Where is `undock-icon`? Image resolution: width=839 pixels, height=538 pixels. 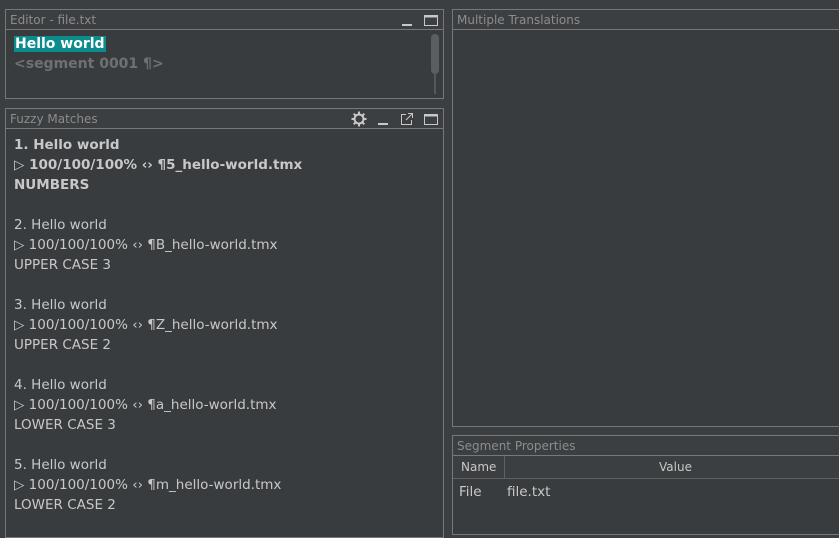 undock-icon is located at coordinates (407, 119).